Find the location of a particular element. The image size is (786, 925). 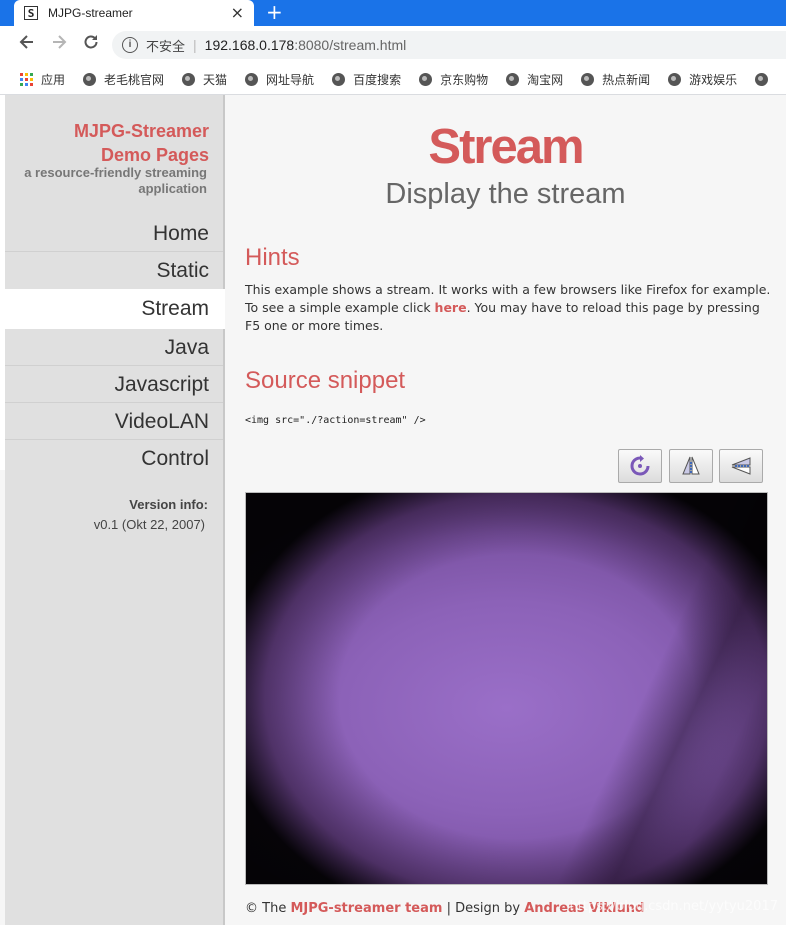

security-label: 不安全 is located at coordinates (166, 46).